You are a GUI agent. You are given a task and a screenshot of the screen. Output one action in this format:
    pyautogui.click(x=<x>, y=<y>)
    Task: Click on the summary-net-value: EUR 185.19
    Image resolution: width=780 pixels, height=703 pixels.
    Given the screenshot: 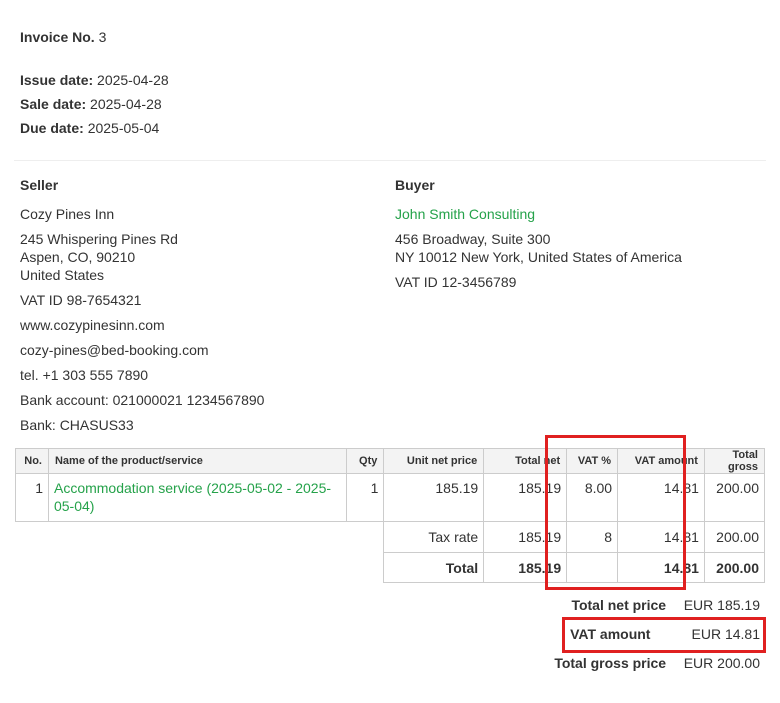 What is the action you would take?
    pyautogui.click(x=721, y=605)
    